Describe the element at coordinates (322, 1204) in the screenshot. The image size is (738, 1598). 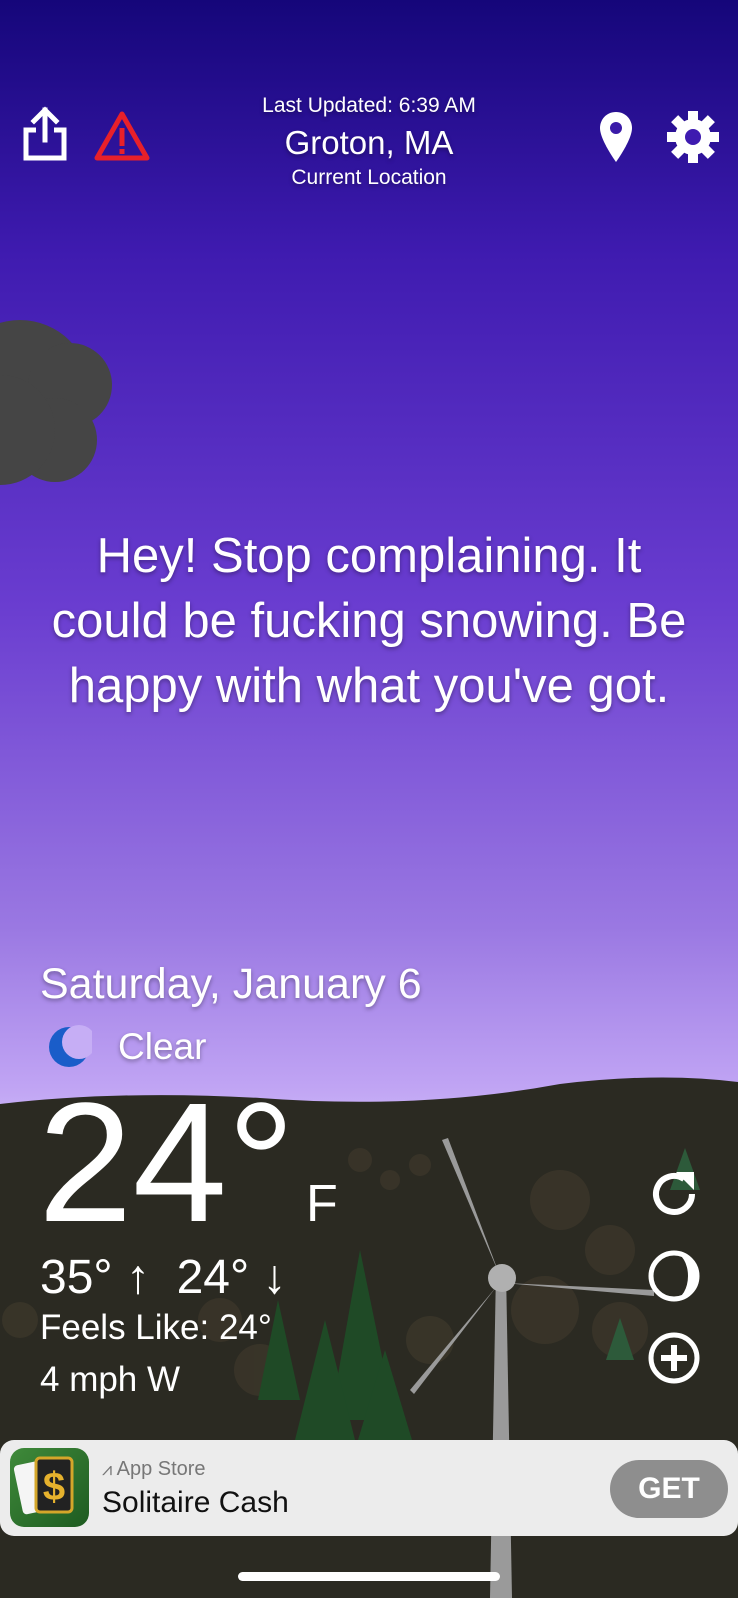
I see `temperature-unit: F` at that location.